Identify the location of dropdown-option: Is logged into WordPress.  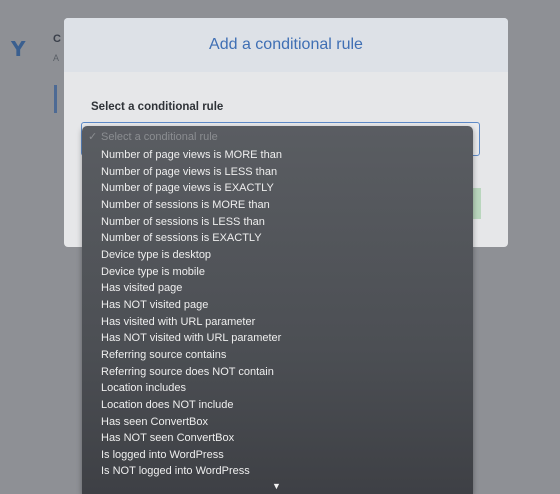
(162, 455).